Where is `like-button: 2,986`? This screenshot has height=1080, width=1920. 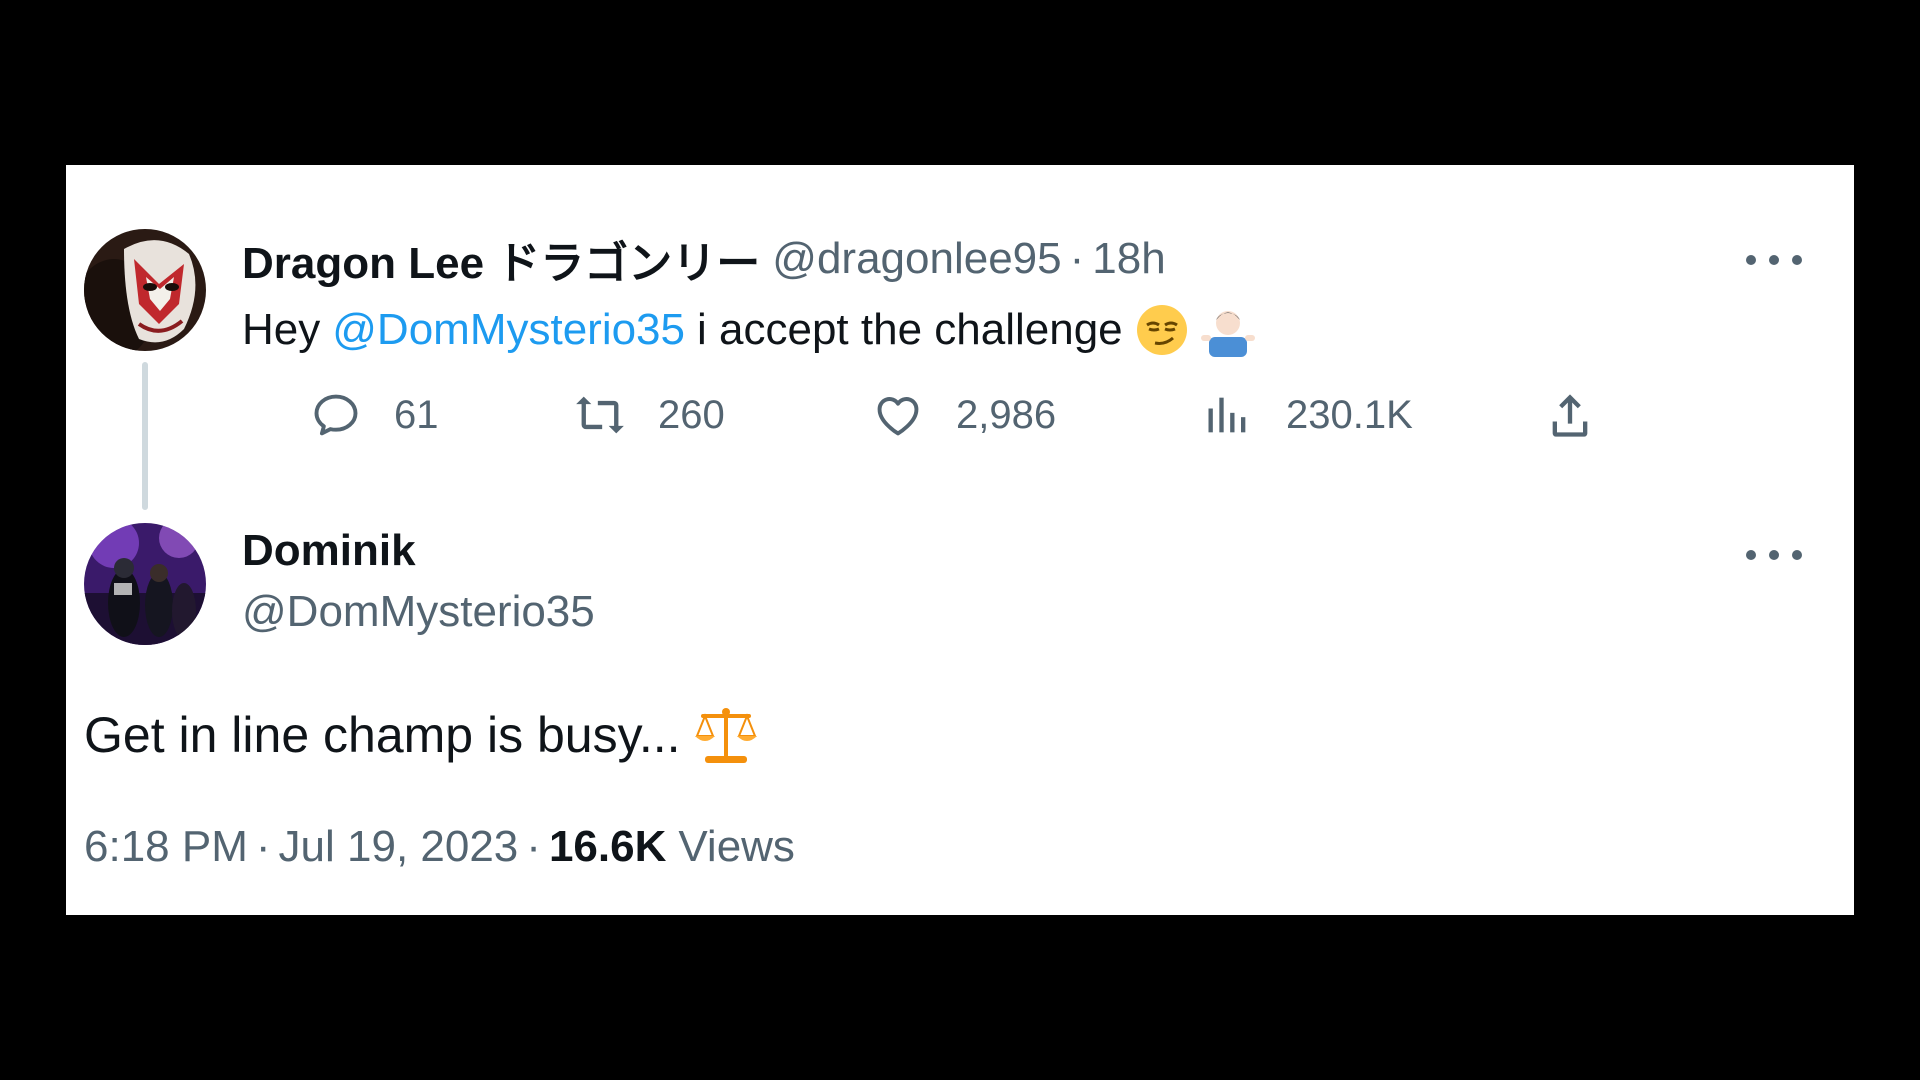
like-button: 2,986 is located at coordinates (963, 415).